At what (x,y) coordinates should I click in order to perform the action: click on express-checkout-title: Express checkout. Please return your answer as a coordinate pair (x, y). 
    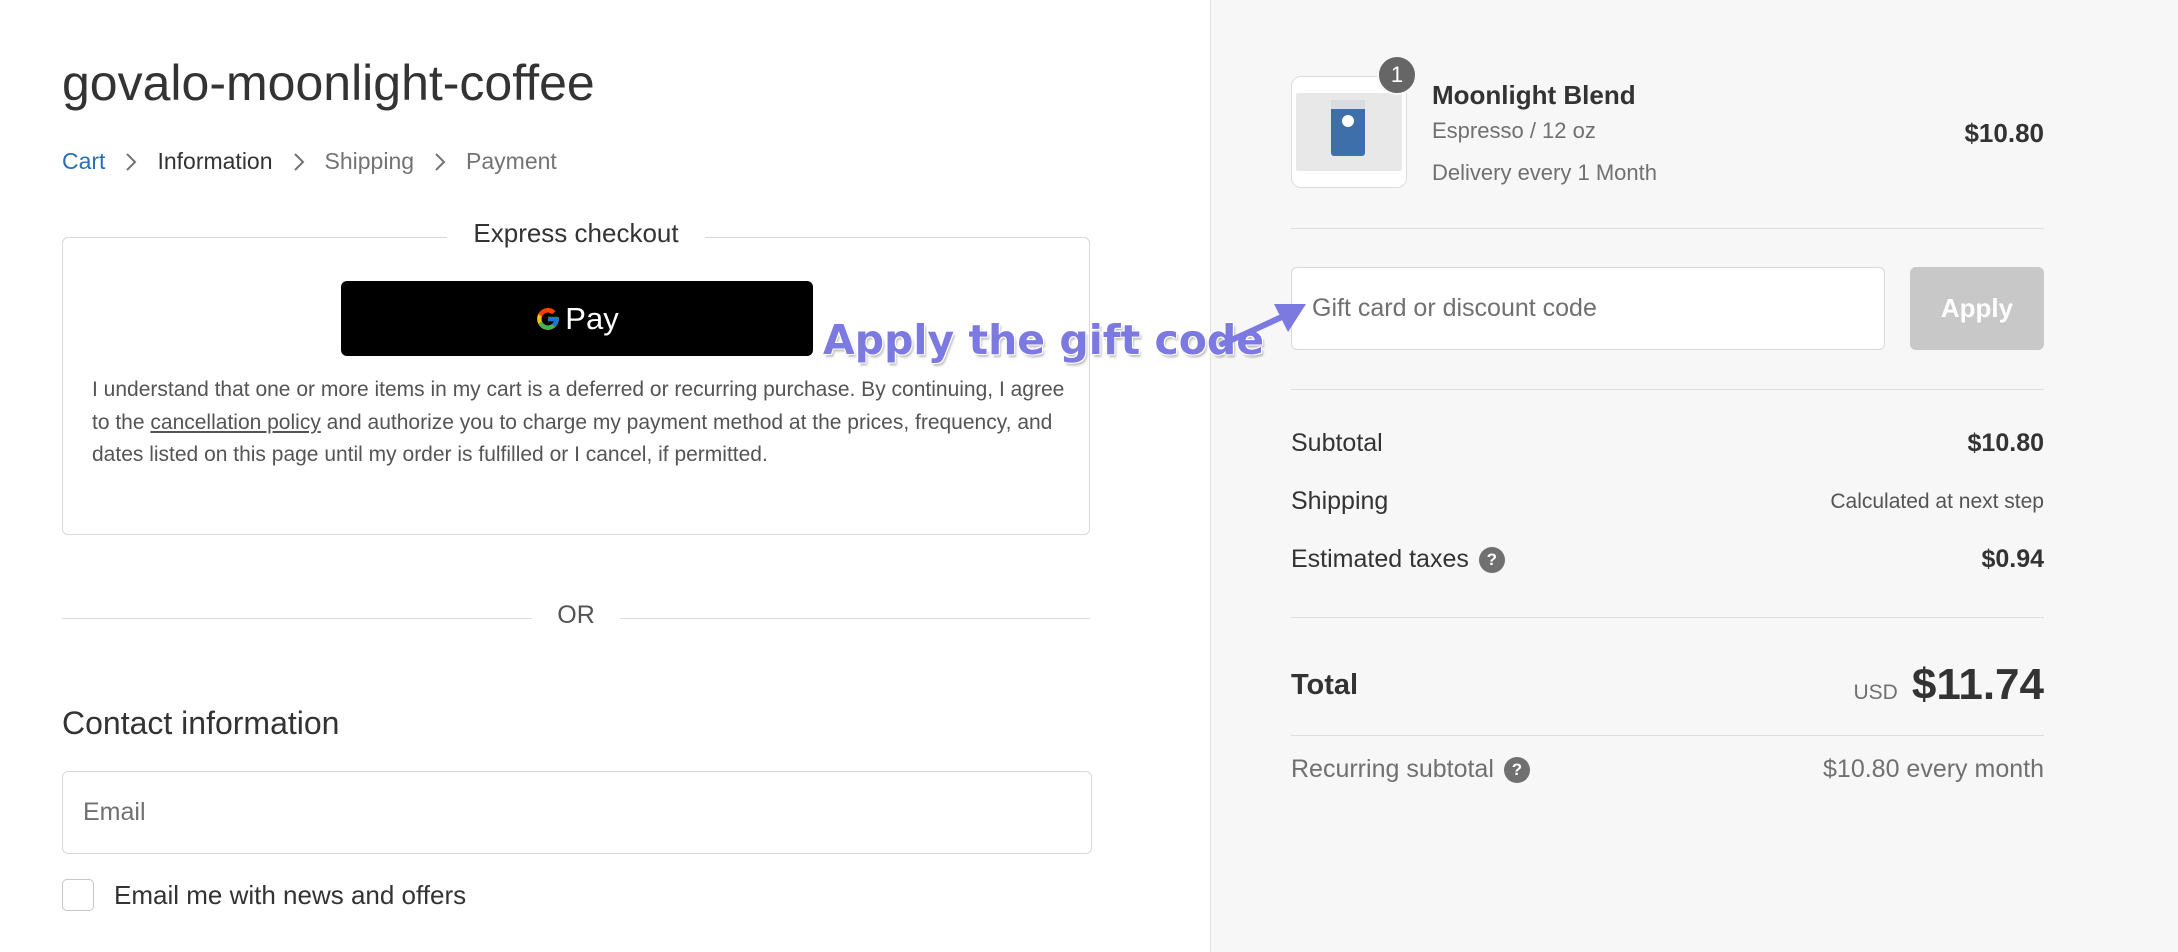
    Looking at the image, I should click on (576, 233).